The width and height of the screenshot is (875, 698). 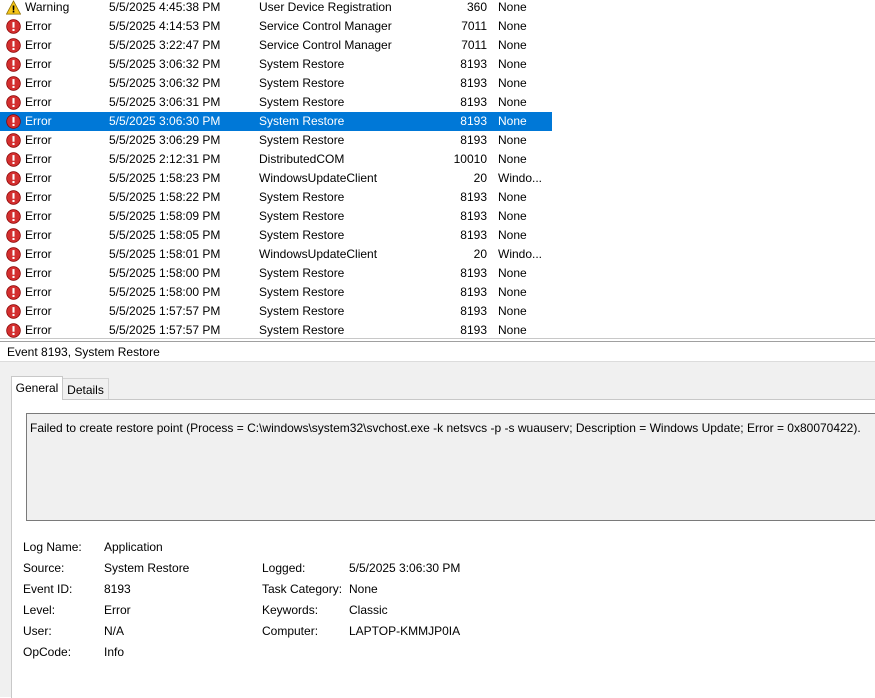 I want to click on task-category-value: None, so click(x=363, y=589).